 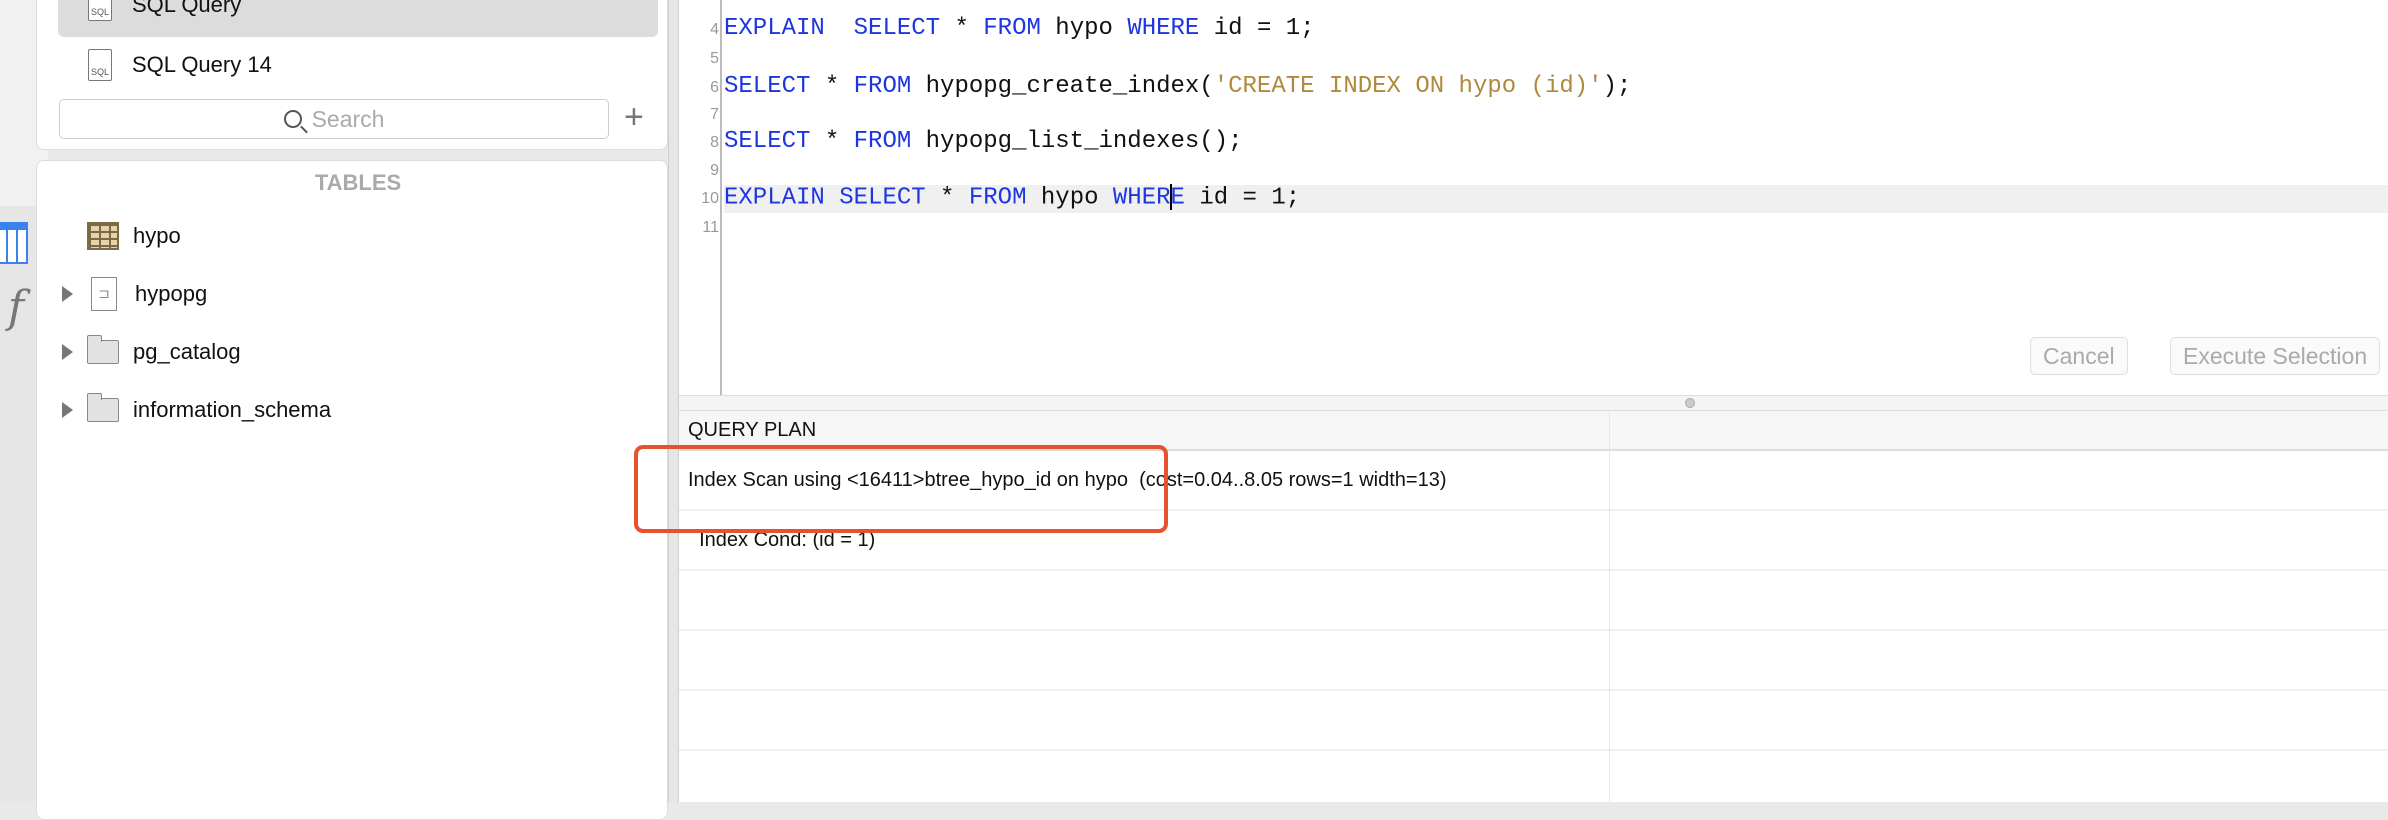 I want to click on annotation-highlight-box, so click(x=901, y=489).